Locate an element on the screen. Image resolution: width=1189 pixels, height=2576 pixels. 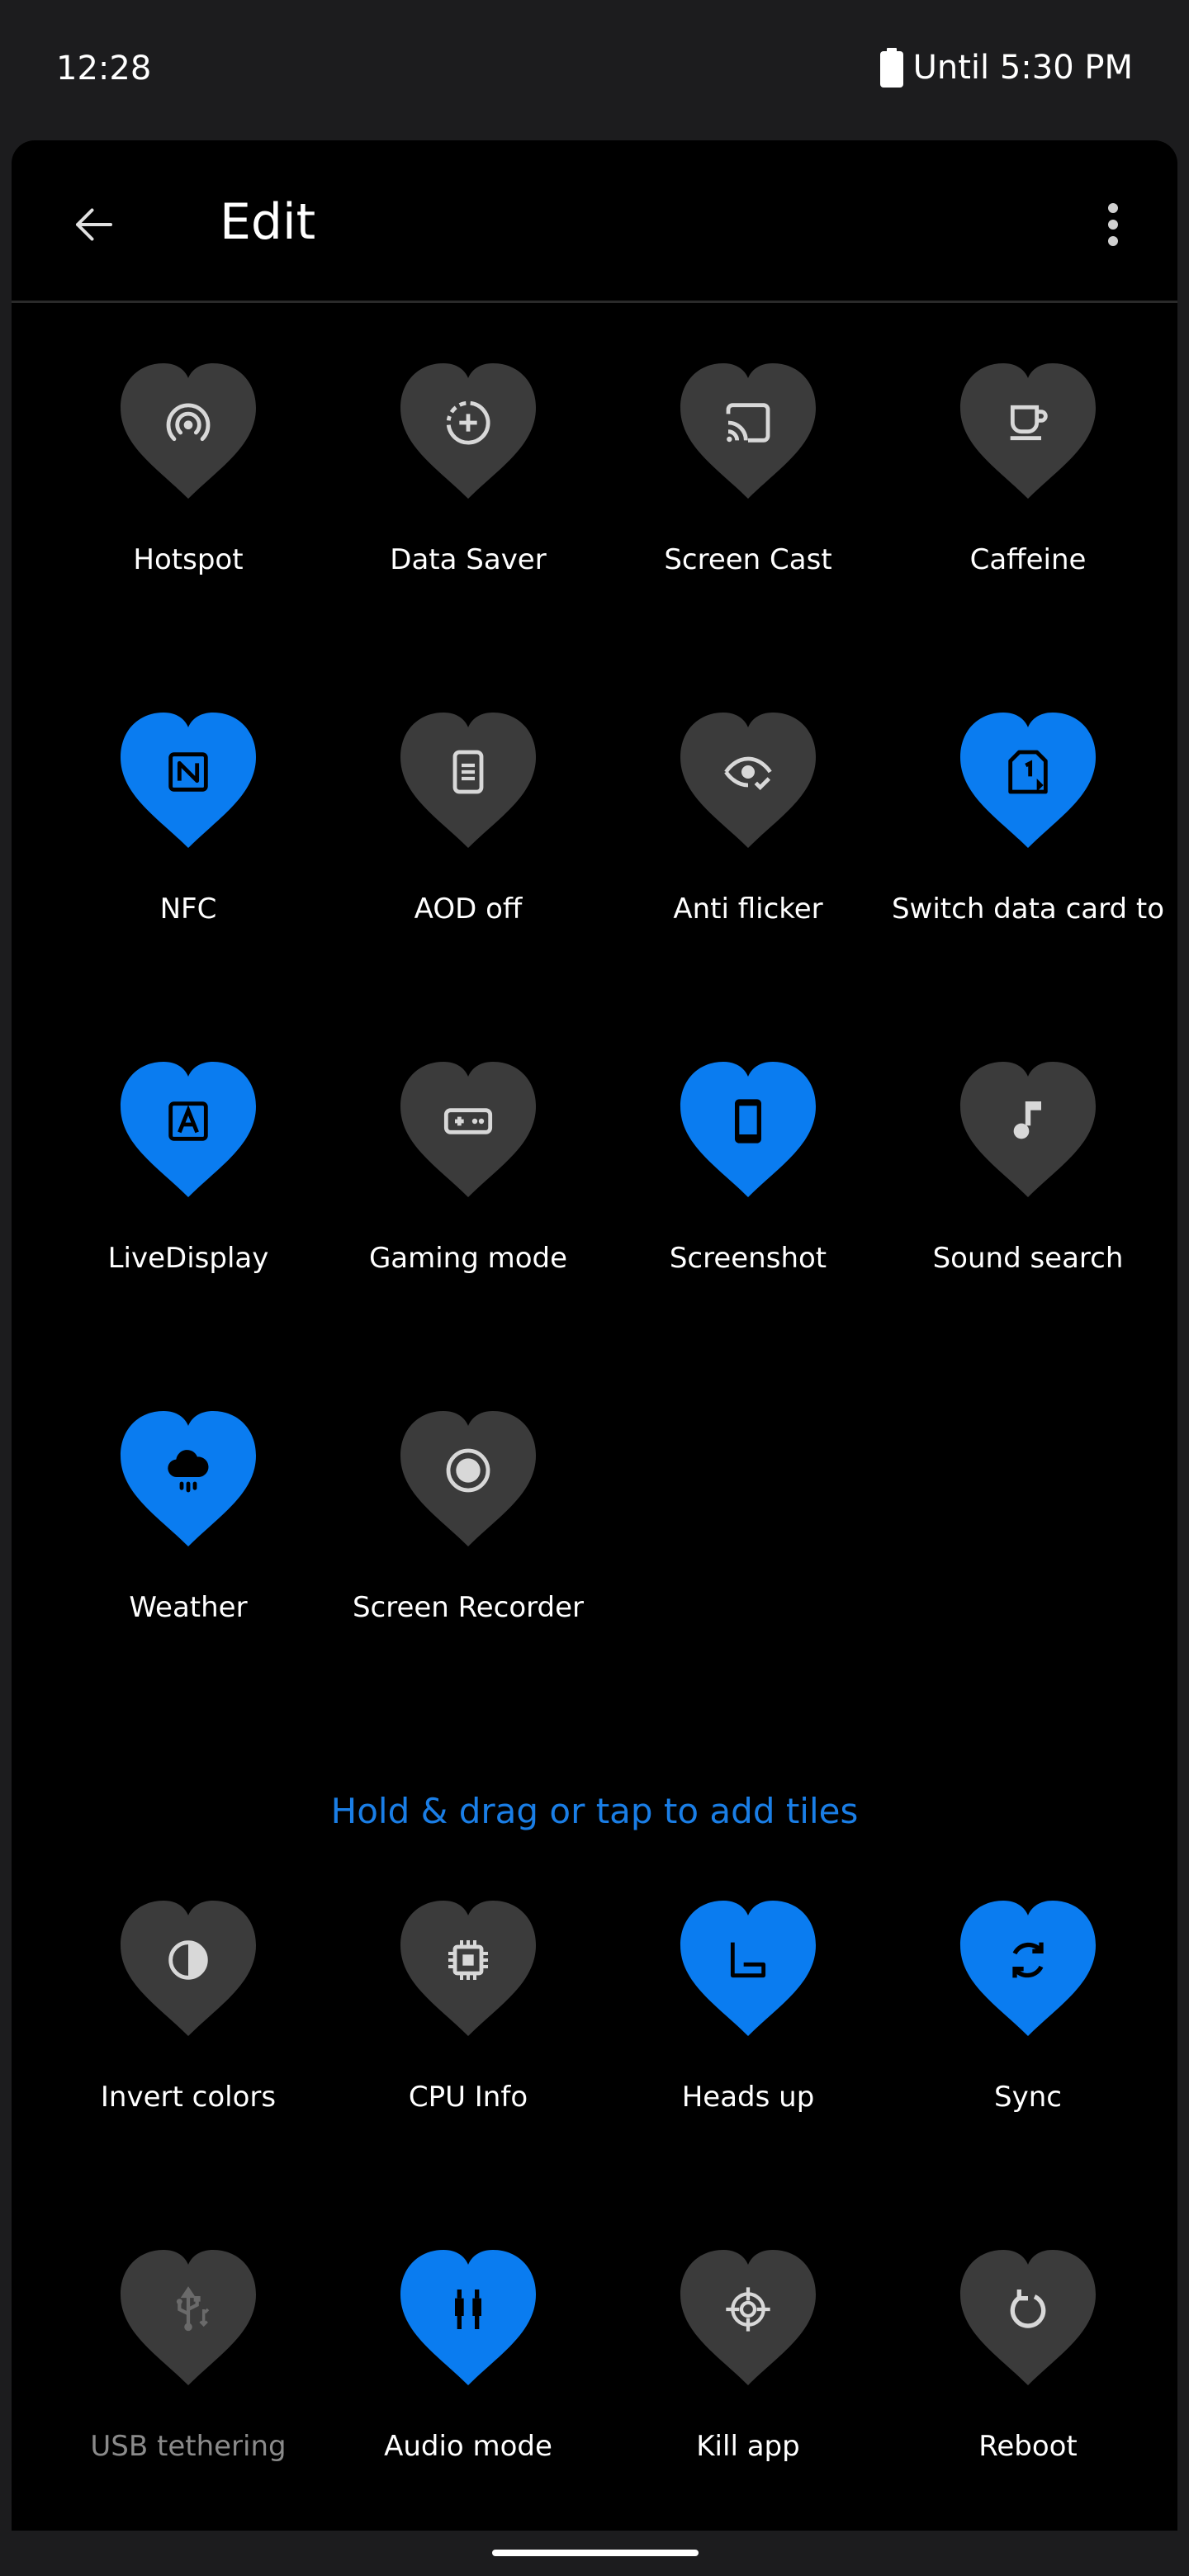
tile-cpu-info: CPU Info is located at coordinates (468, 2029).